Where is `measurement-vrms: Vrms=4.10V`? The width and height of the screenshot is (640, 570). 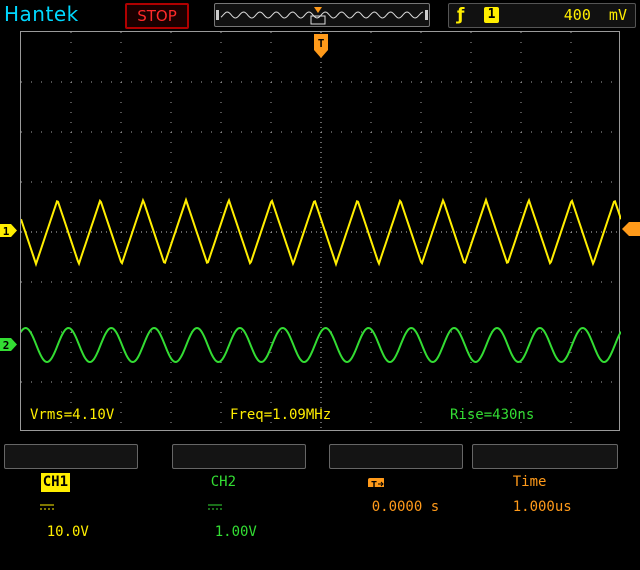 measurement-vrms: Vrms=4.10V is located at coordinates (72, 415).